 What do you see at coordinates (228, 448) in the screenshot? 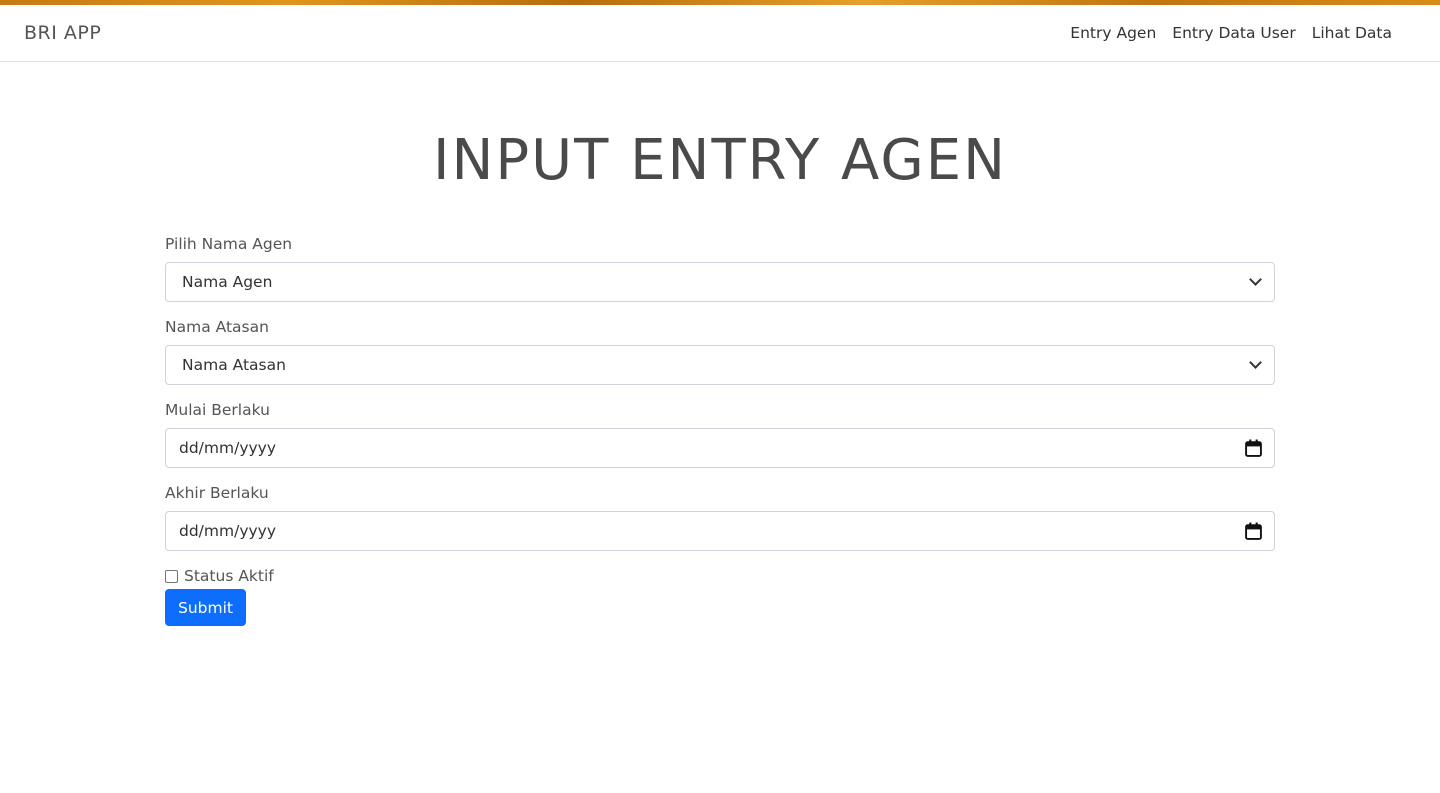
I see `mulai-date-placeholder: dd/mm/yyyy` at bounding box center [228, 448].